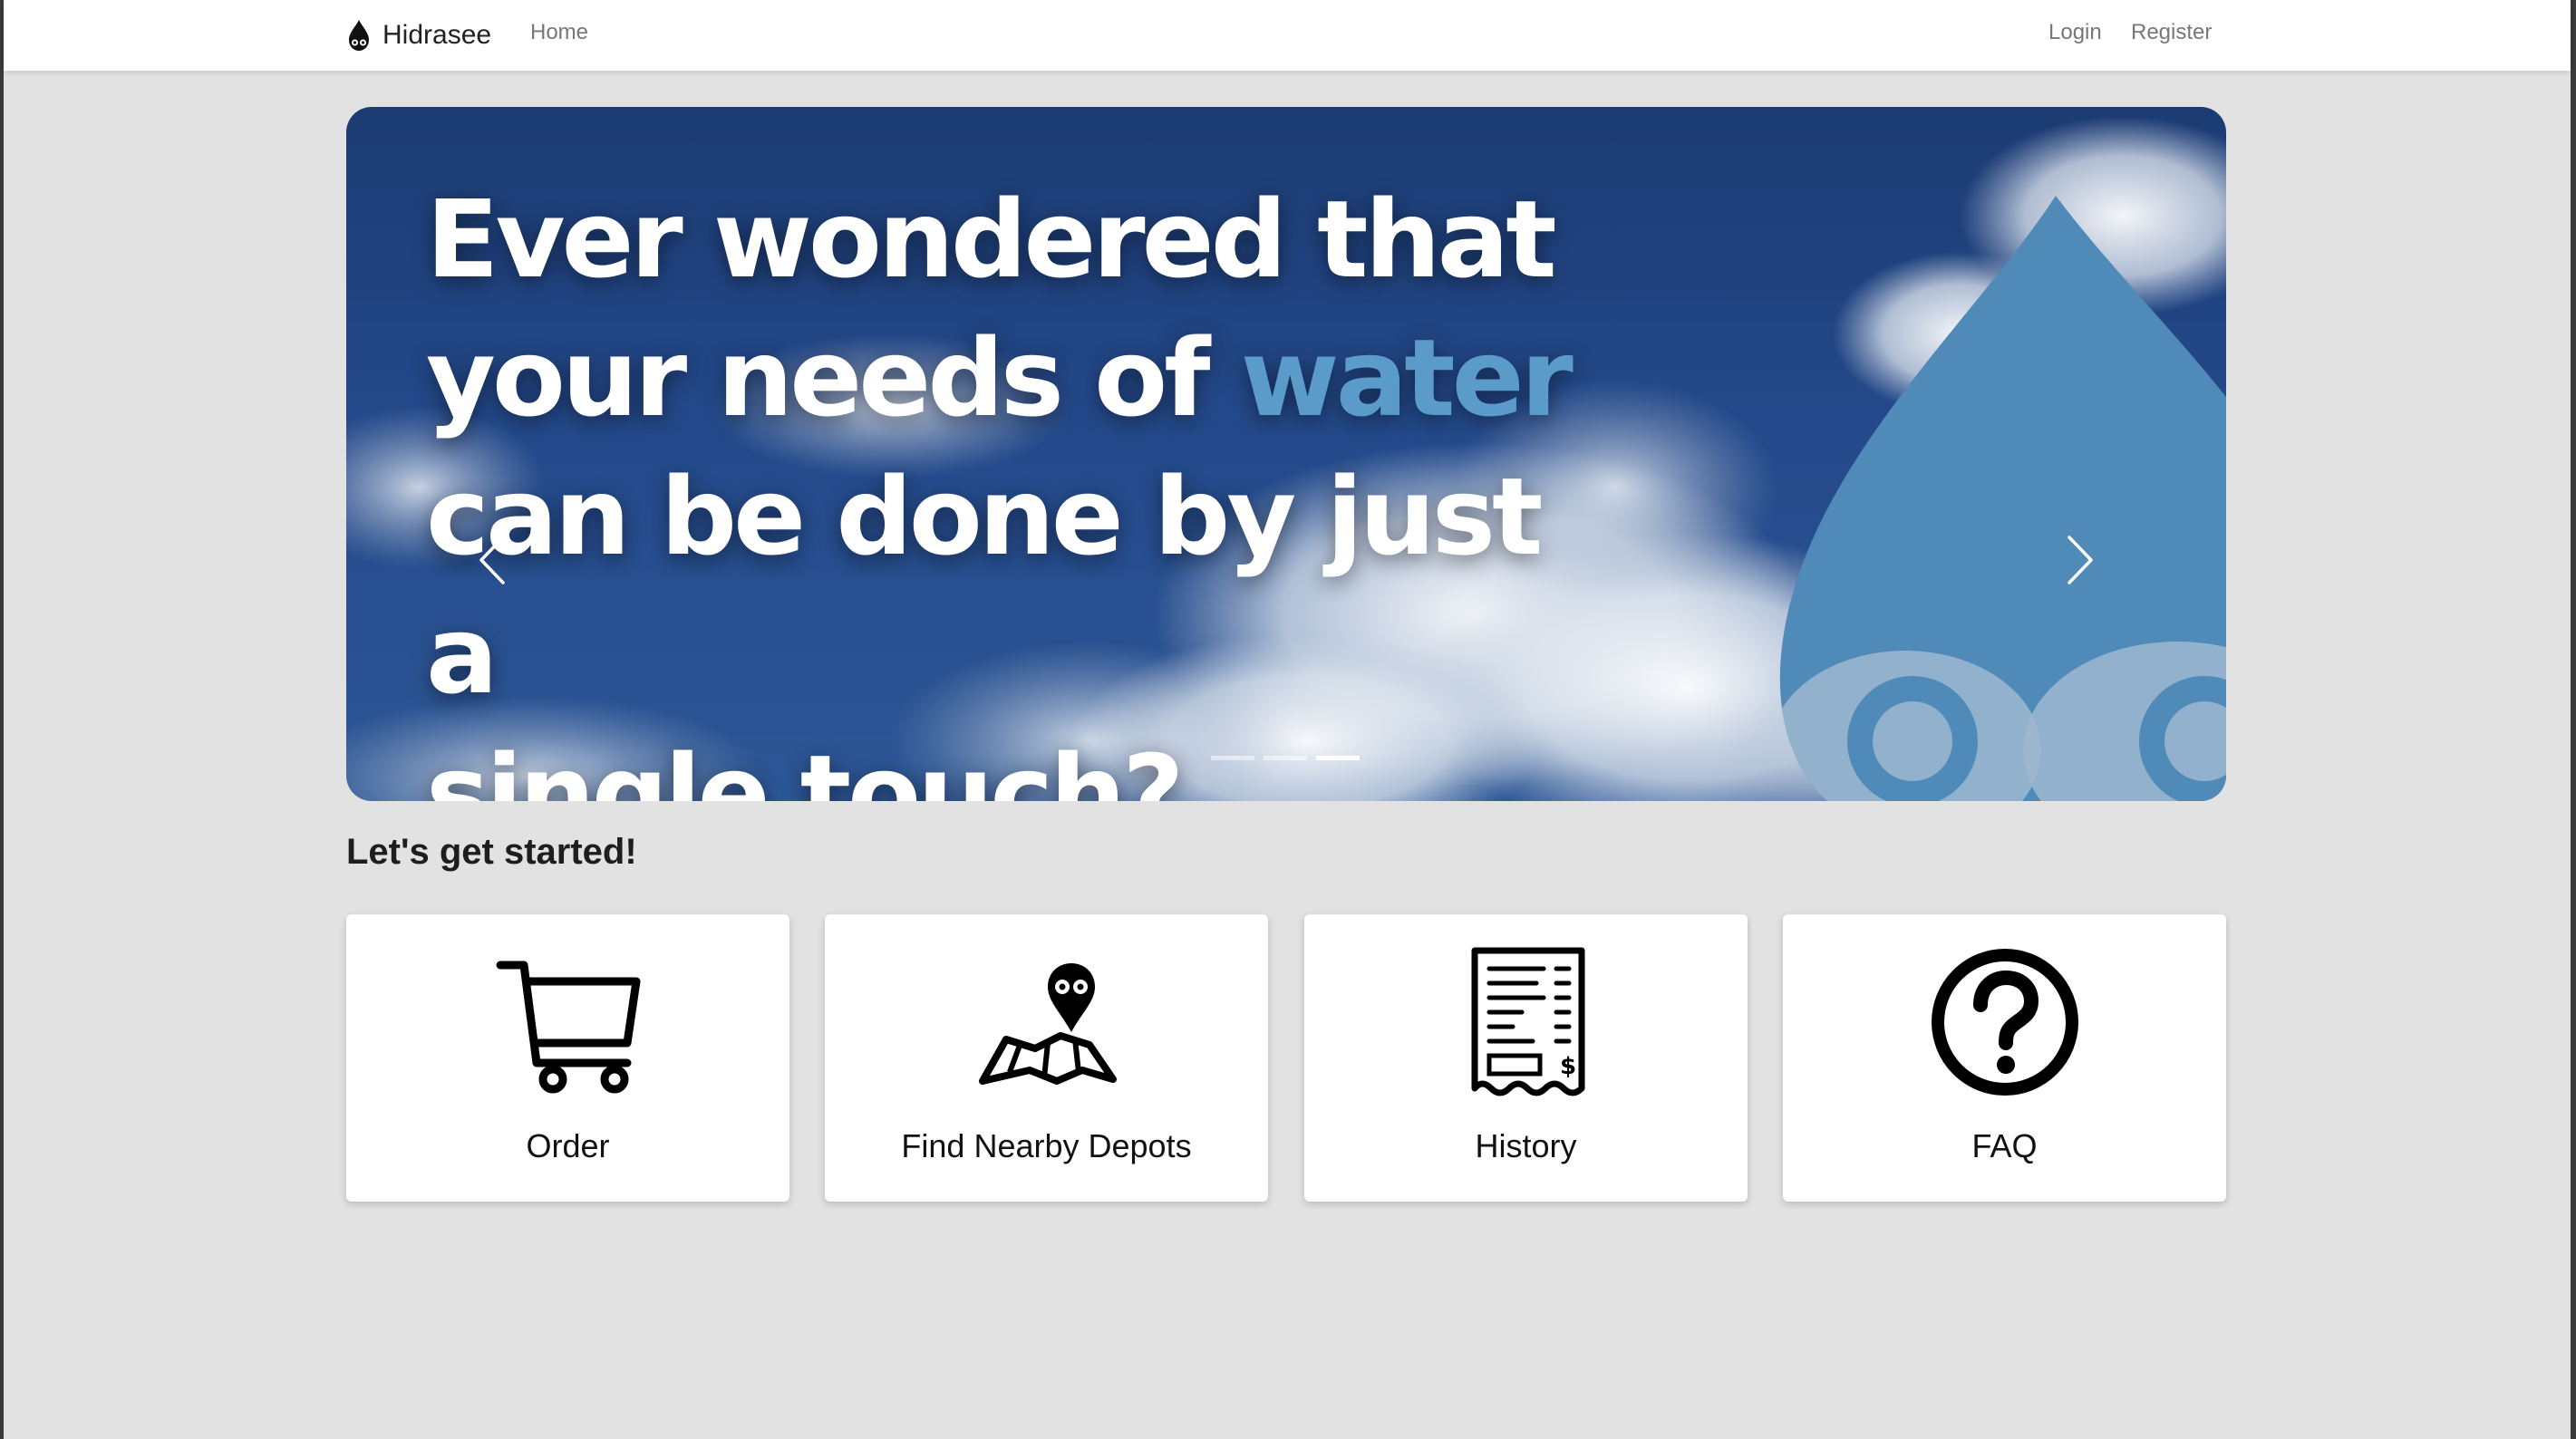 This screenshot has height=1439, width=2576. What do you see at coordinates (568, 1027) in the screenshot?
I see `cart-icon` at bounding box center [568, 1027].